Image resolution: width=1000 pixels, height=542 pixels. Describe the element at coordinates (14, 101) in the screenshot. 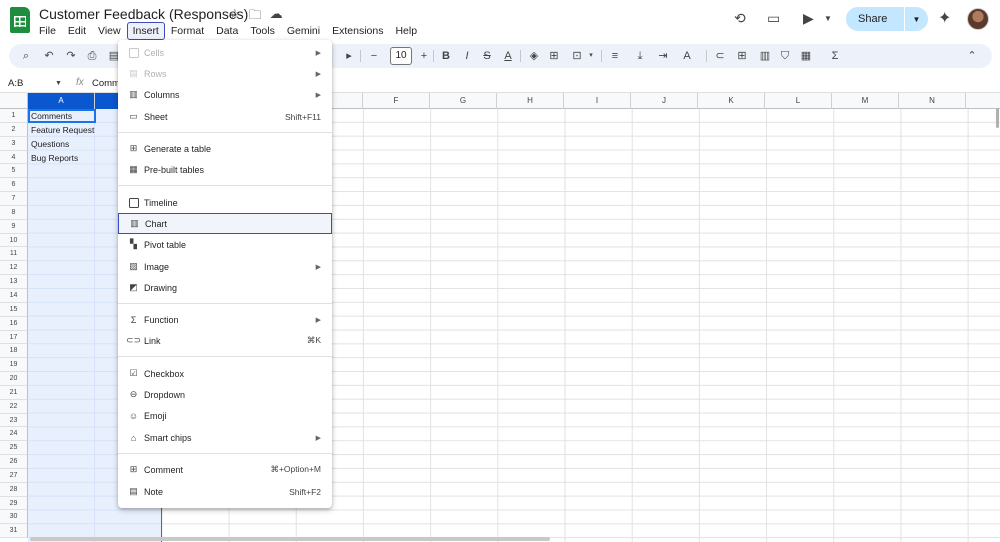

I see `select-all-corner` at that location.